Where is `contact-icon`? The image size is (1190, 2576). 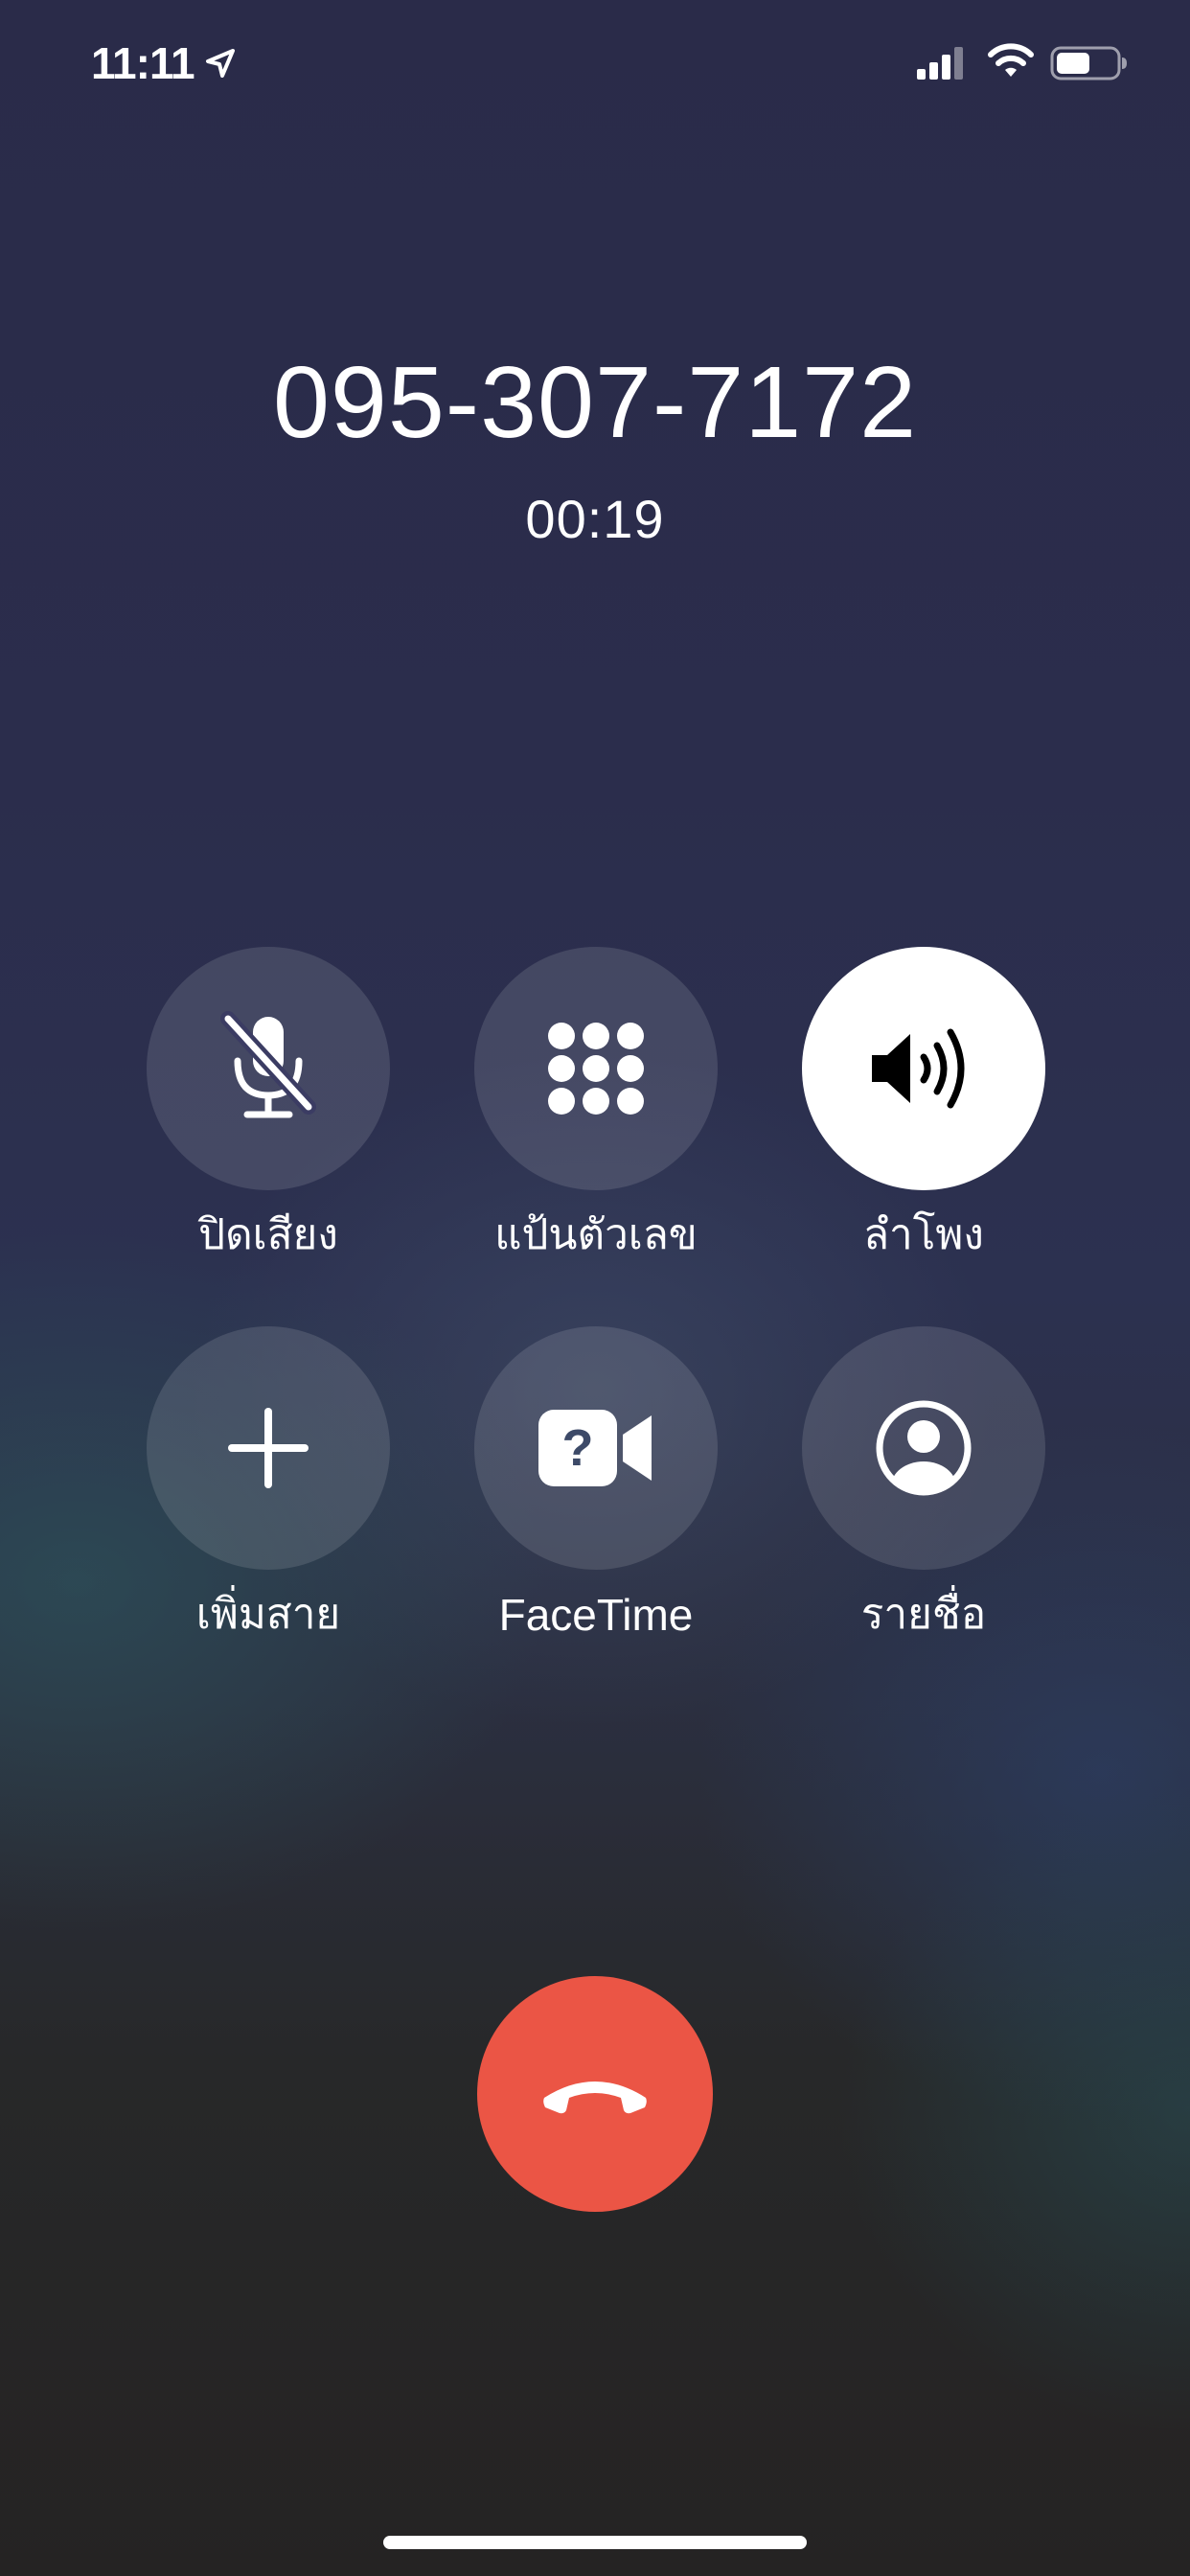
contact-icon is located at coordinates (924, 1448).